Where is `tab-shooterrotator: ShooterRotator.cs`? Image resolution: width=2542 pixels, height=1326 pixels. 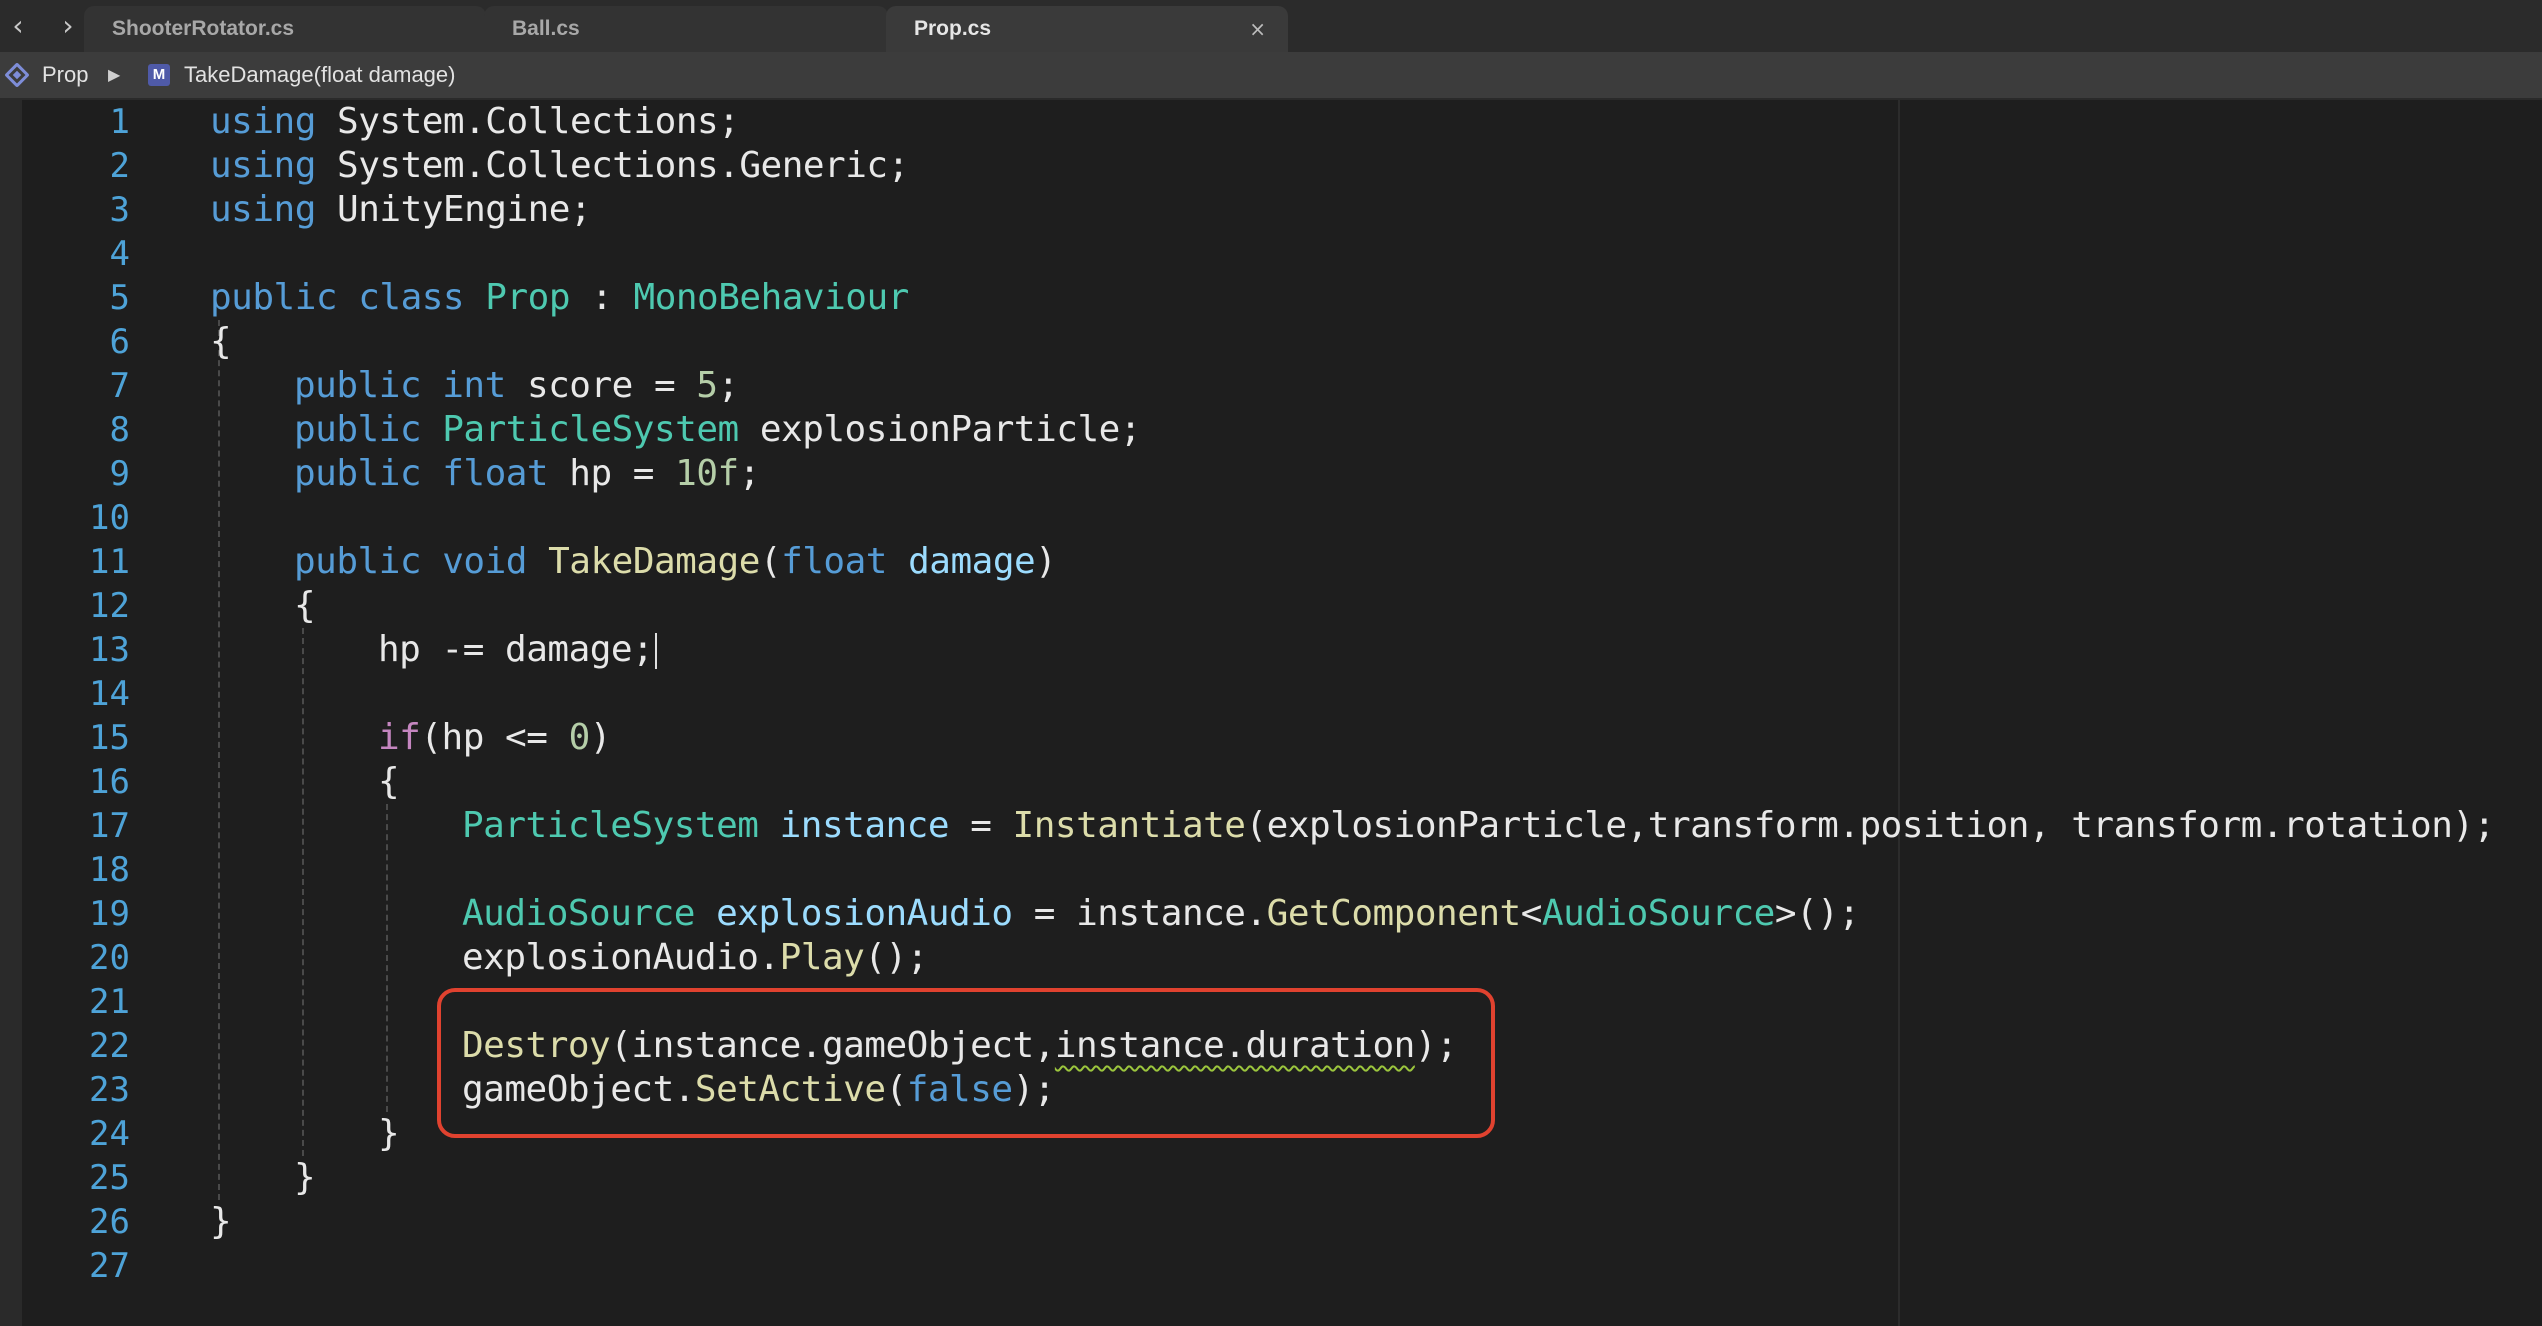 tab-shooterrotator: ShooterRotator.cs is located at coordinates (285, 29).